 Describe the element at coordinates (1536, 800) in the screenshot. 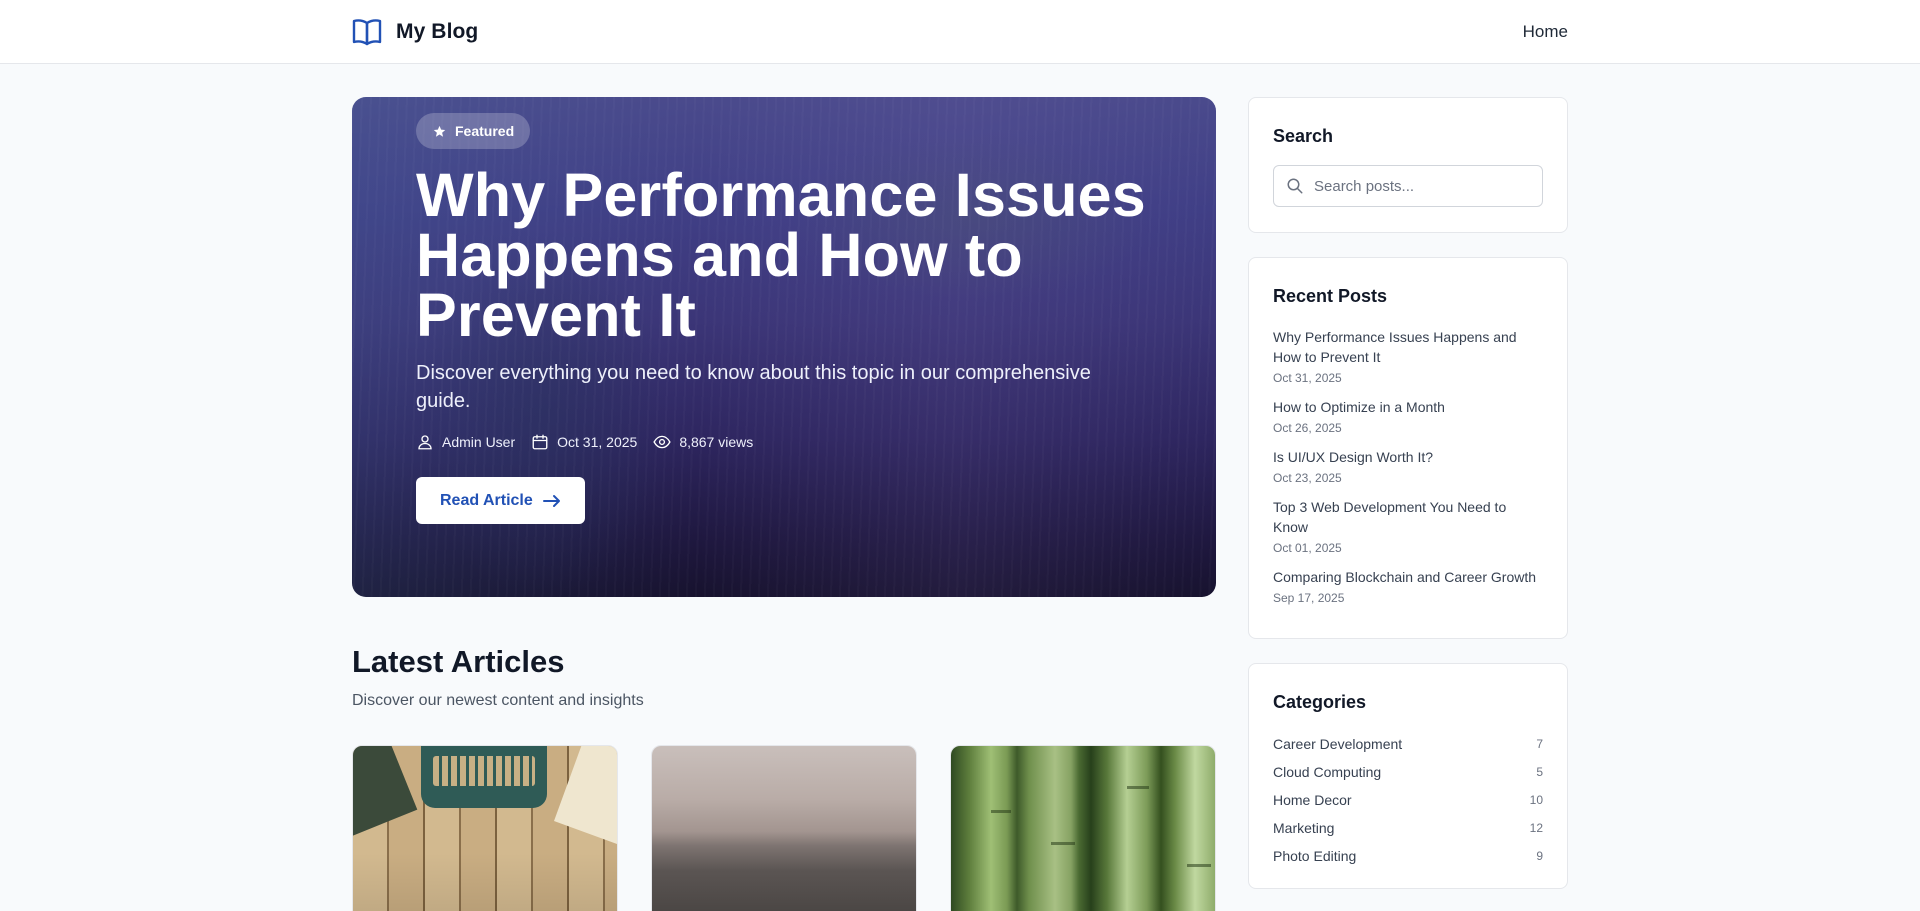

I see `category-count: 10` at that location.